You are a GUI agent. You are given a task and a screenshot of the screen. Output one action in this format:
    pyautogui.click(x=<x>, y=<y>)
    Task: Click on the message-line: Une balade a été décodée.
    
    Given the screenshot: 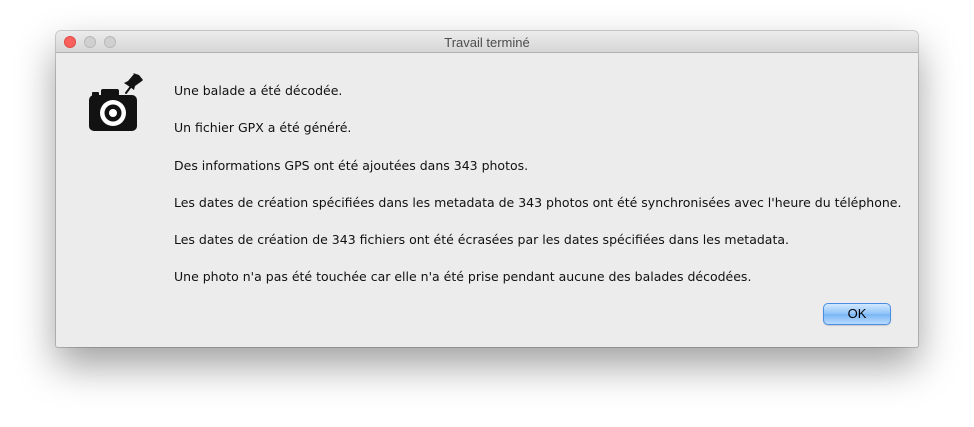 What is the action you would take?
    pyautogui.click(x=258, y=90)
    